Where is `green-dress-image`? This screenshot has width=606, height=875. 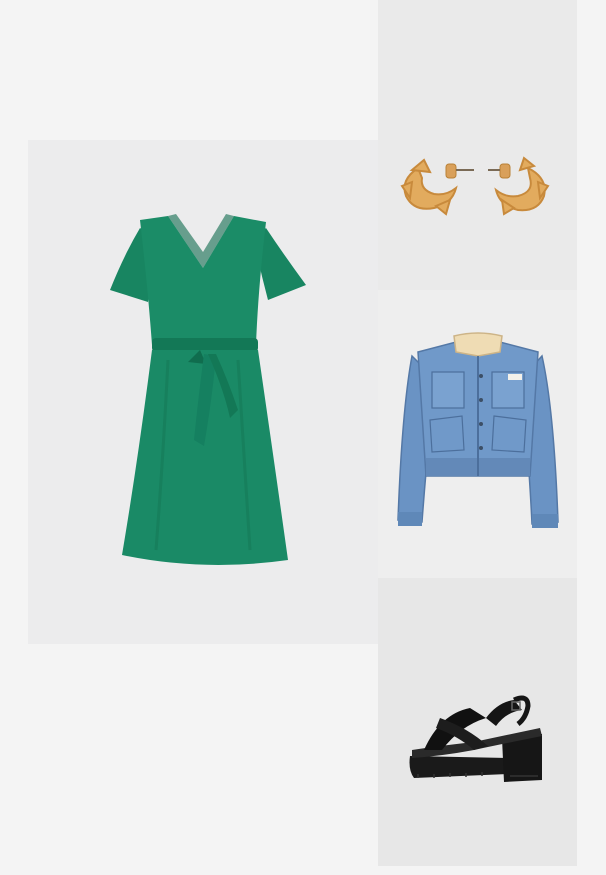 green-dress-image is located at coordinates (208, 389).